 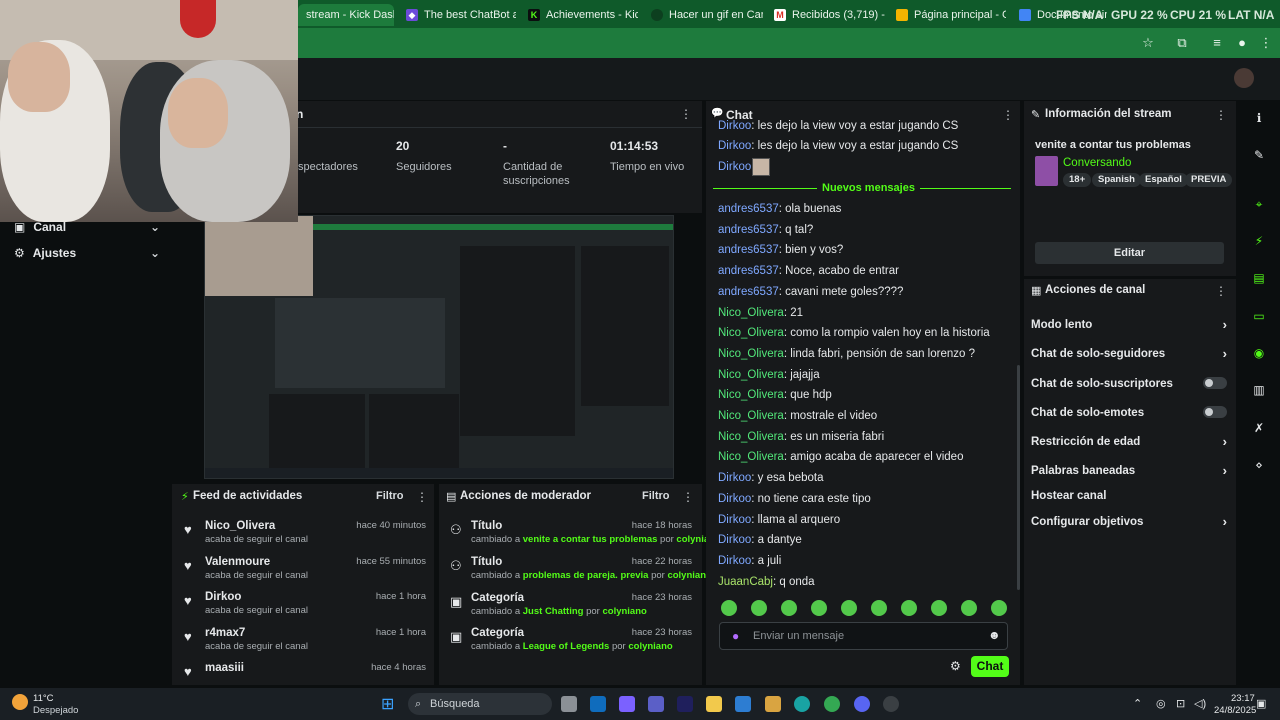 I want to click on tab-chatbot: ◆ The best ChatBot and ✕, so click(x=457, y=15).